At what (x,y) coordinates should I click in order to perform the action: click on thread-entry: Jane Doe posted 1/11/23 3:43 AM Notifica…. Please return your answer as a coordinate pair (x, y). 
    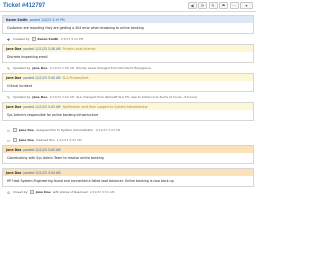
    Looking at the image, I should click on (128, 111).